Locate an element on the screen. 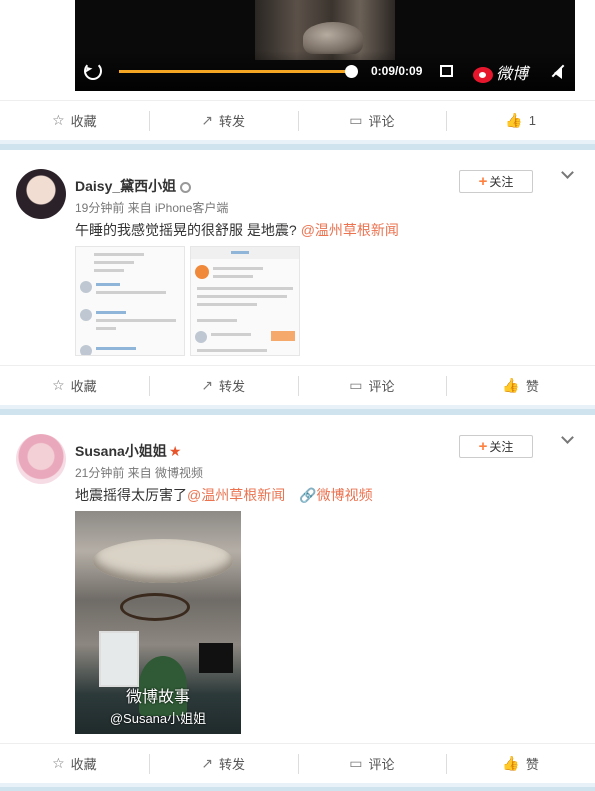 This screenshot has width=595, height=791. post-video: 微博故事 @Susana小姐姐 is located at coordinates (158, 622).